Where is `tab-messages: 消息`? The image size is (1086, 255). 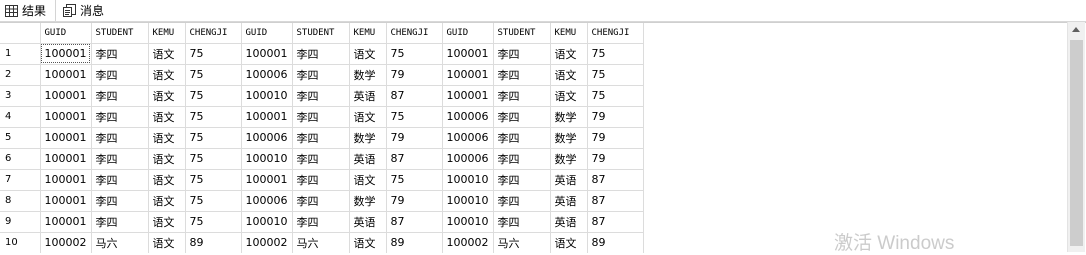 tab-messages: 消息 is located at coordinates (86, 10).